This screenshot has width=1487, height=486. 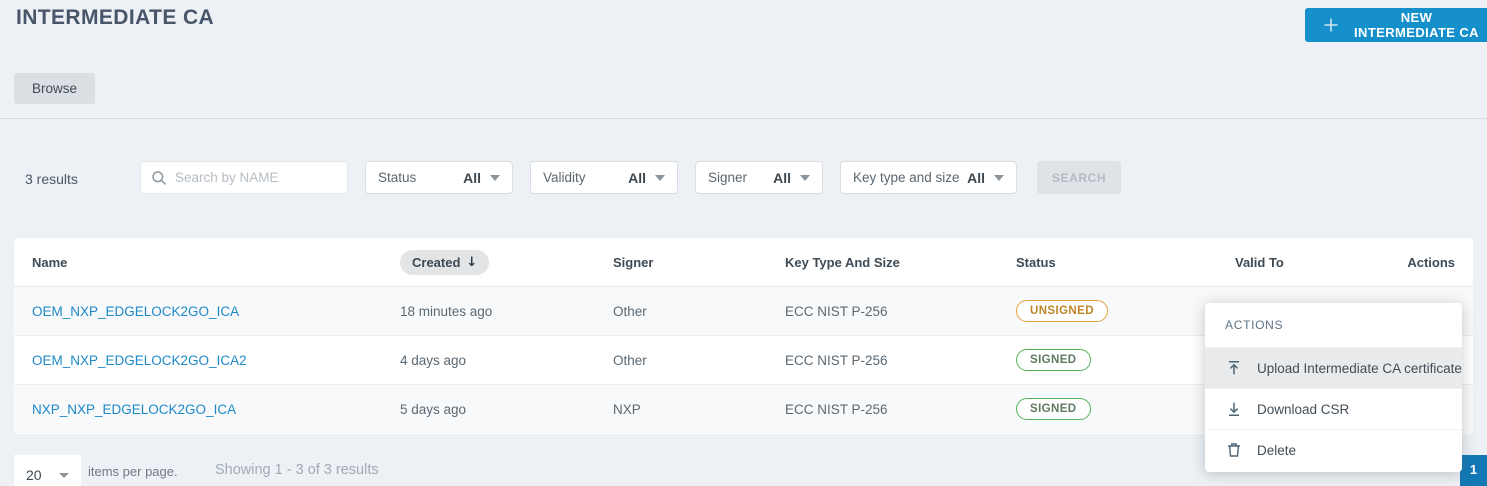 I want to click on signer-filter-label: Signer, so click(x=728, y=177).